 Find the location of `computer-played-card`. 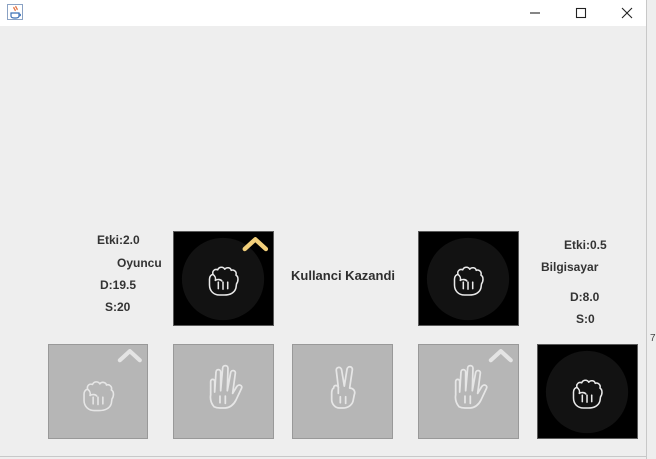

computer-played-card is located at coordinates (468, 278).